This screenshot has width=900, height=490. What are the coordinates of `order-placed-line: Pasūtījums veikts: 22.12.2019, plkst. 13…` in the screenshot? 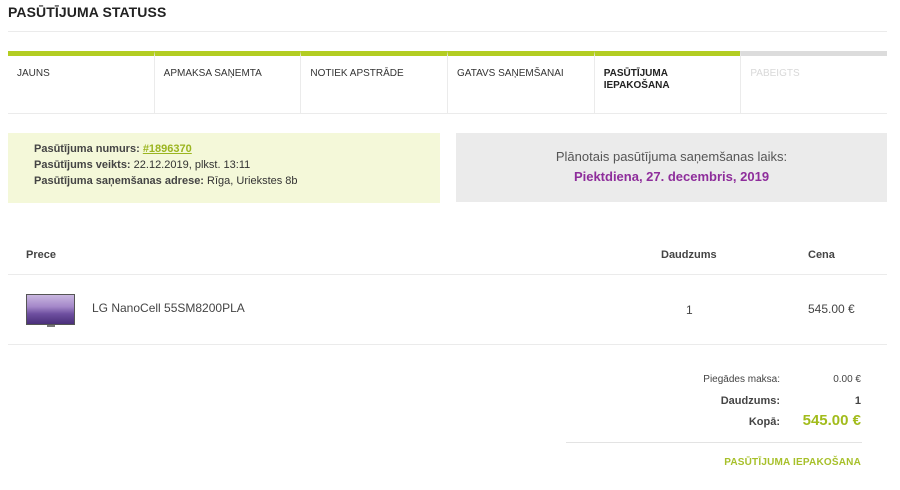 It's located at (237, 165).